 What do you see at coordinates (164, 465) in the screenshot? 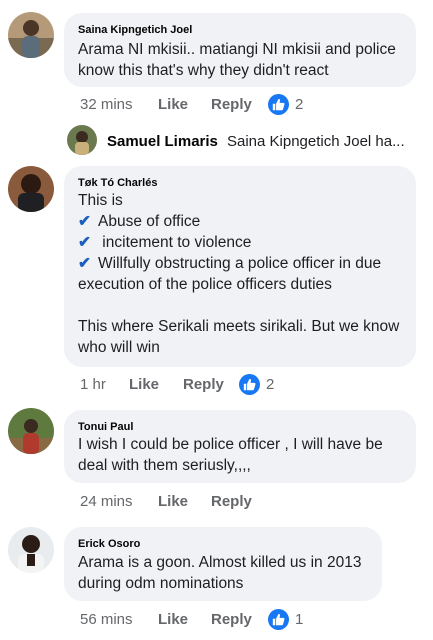
I see `comment-text-line: deal with them seriusly,,,,` at bounding box center [164, 465].